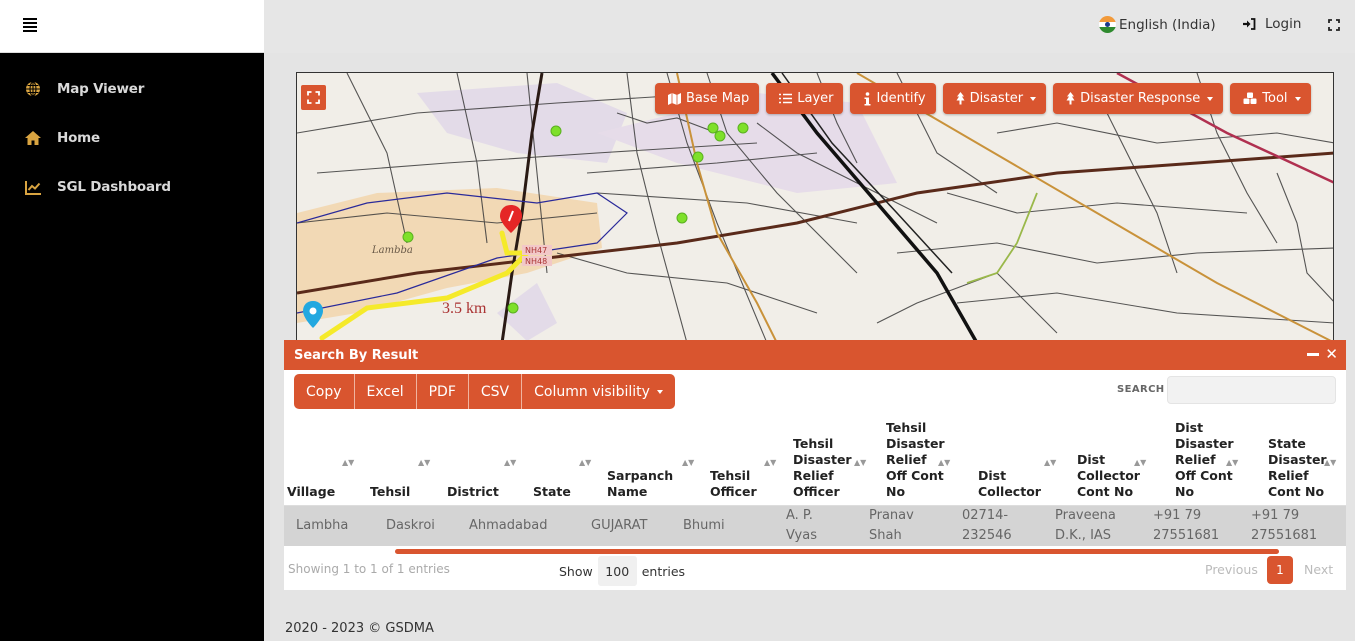 Image resolution: width=1355 pixels, height=641 pixels. I want to click on cell-dist-disaster-relief-off-cont-no: +91 79 27551681, so click(1284, 525).